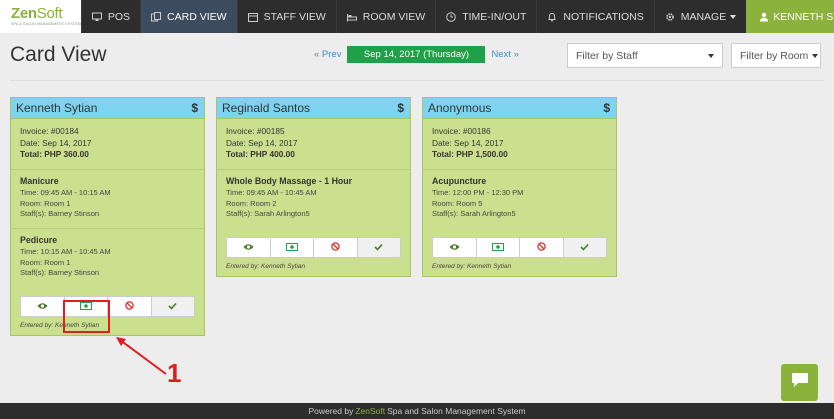 This screenshot has height=419, width=834. I want to click on invoice-number: Invoice: #00185, so click(255, 131).